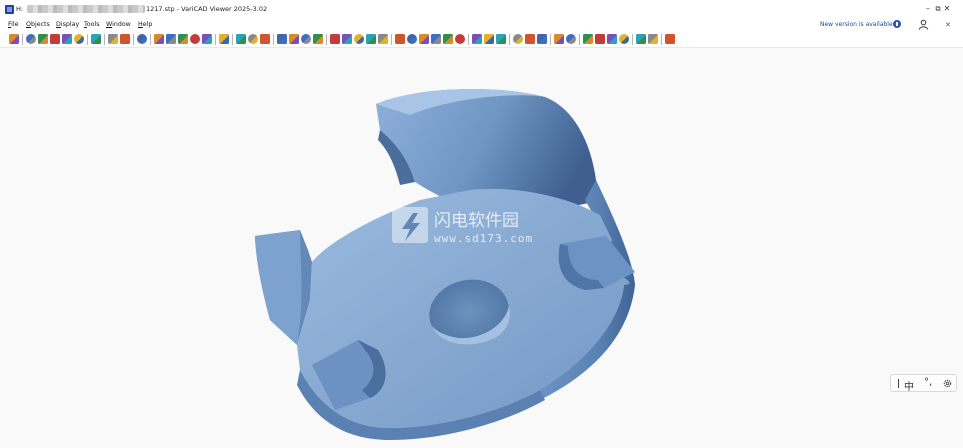 This screenshot has height=448, width=963. I want to click on wireframe-icon, so click(335, 39).